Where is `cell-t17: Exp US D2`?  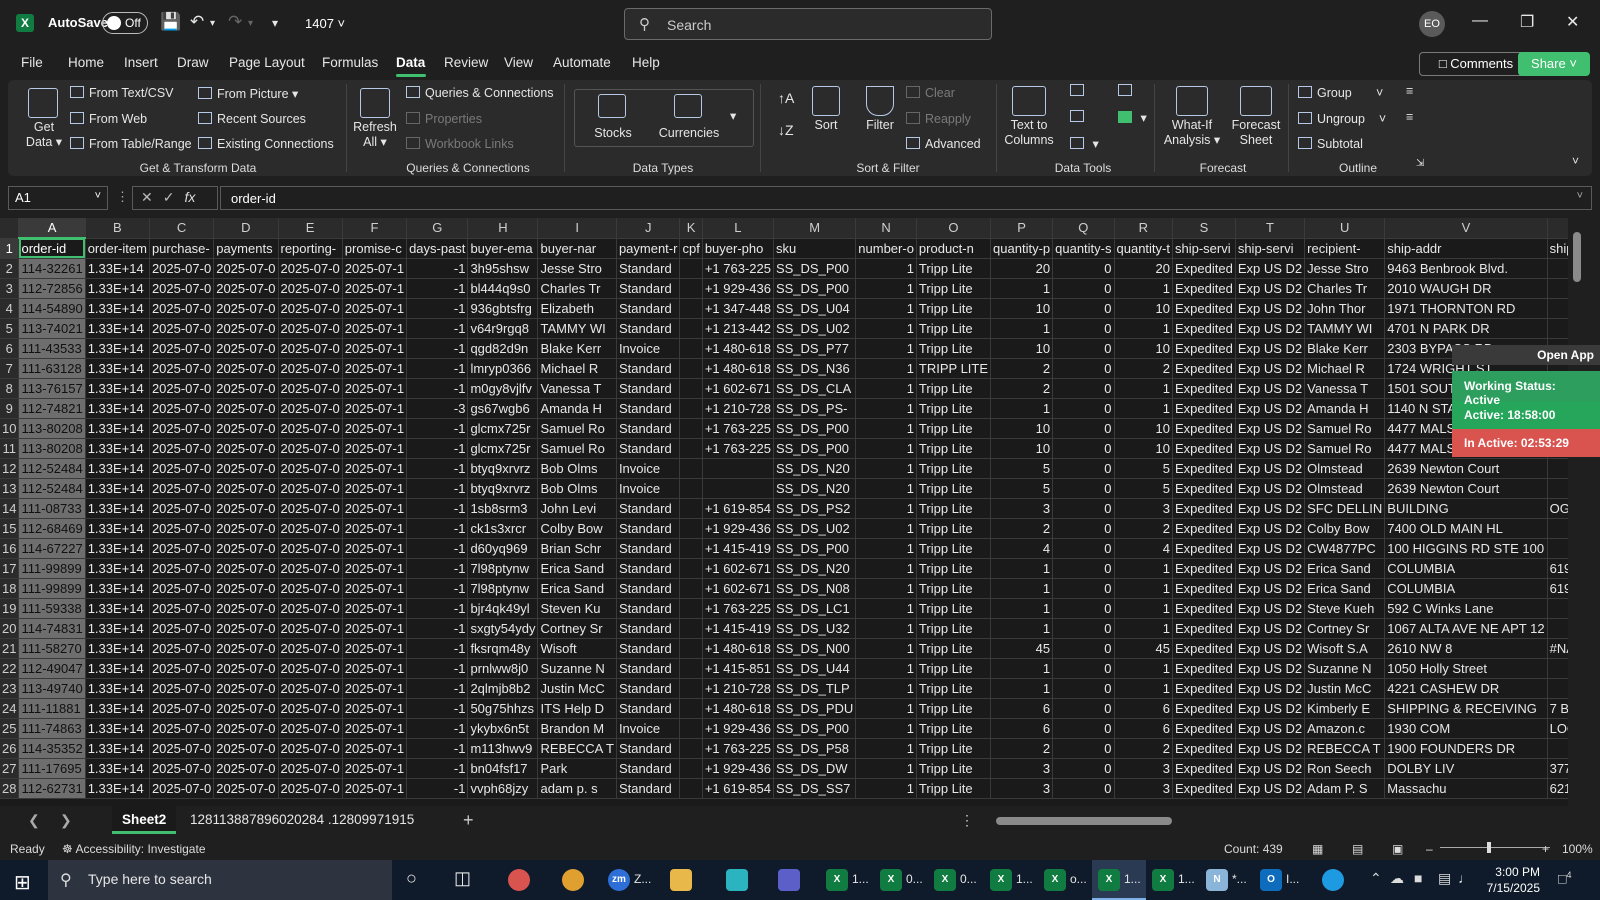
cell-t17: Exp US D2 is located at coordinates (1270, 568).